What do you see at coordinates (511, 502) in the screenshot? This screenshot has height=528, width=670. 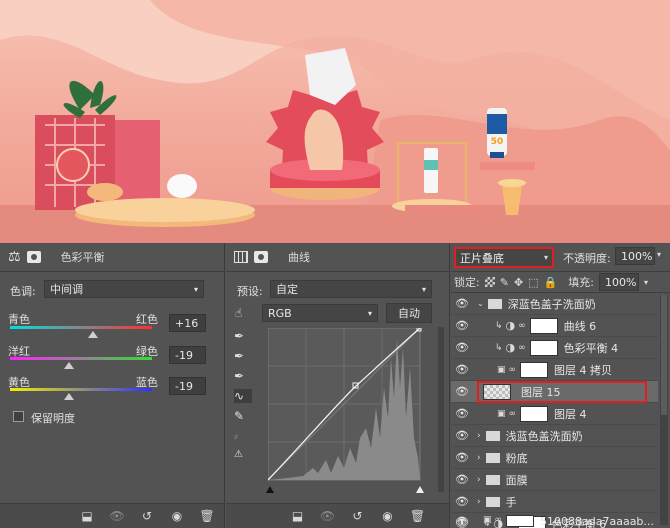 I see `layer-name: 手` at bounding box center [511, 502].